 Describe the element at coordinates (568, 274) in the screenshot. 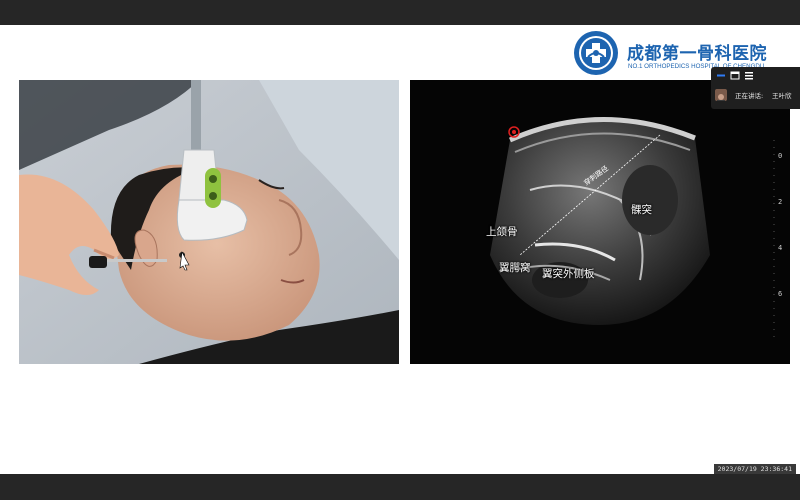

I see `lateral-pterygoid-plate-label: 翼突外侧板` at that location.